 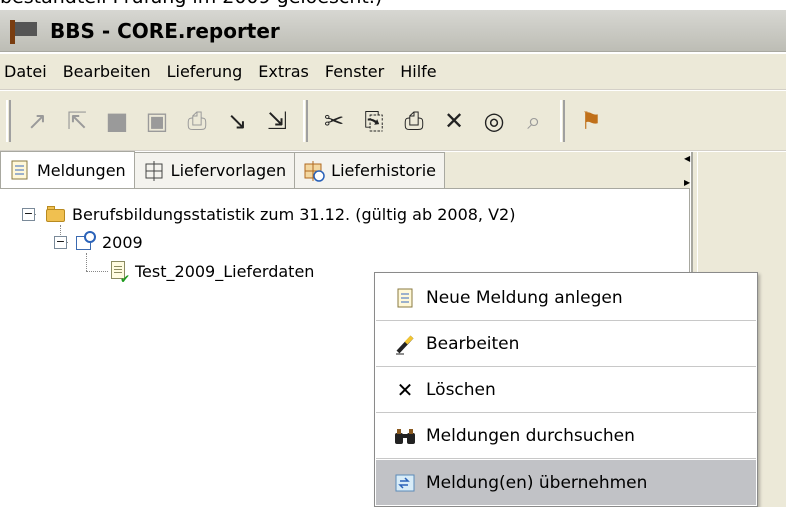 I want to click on toolbar-grip, so click(x=8, y=120).